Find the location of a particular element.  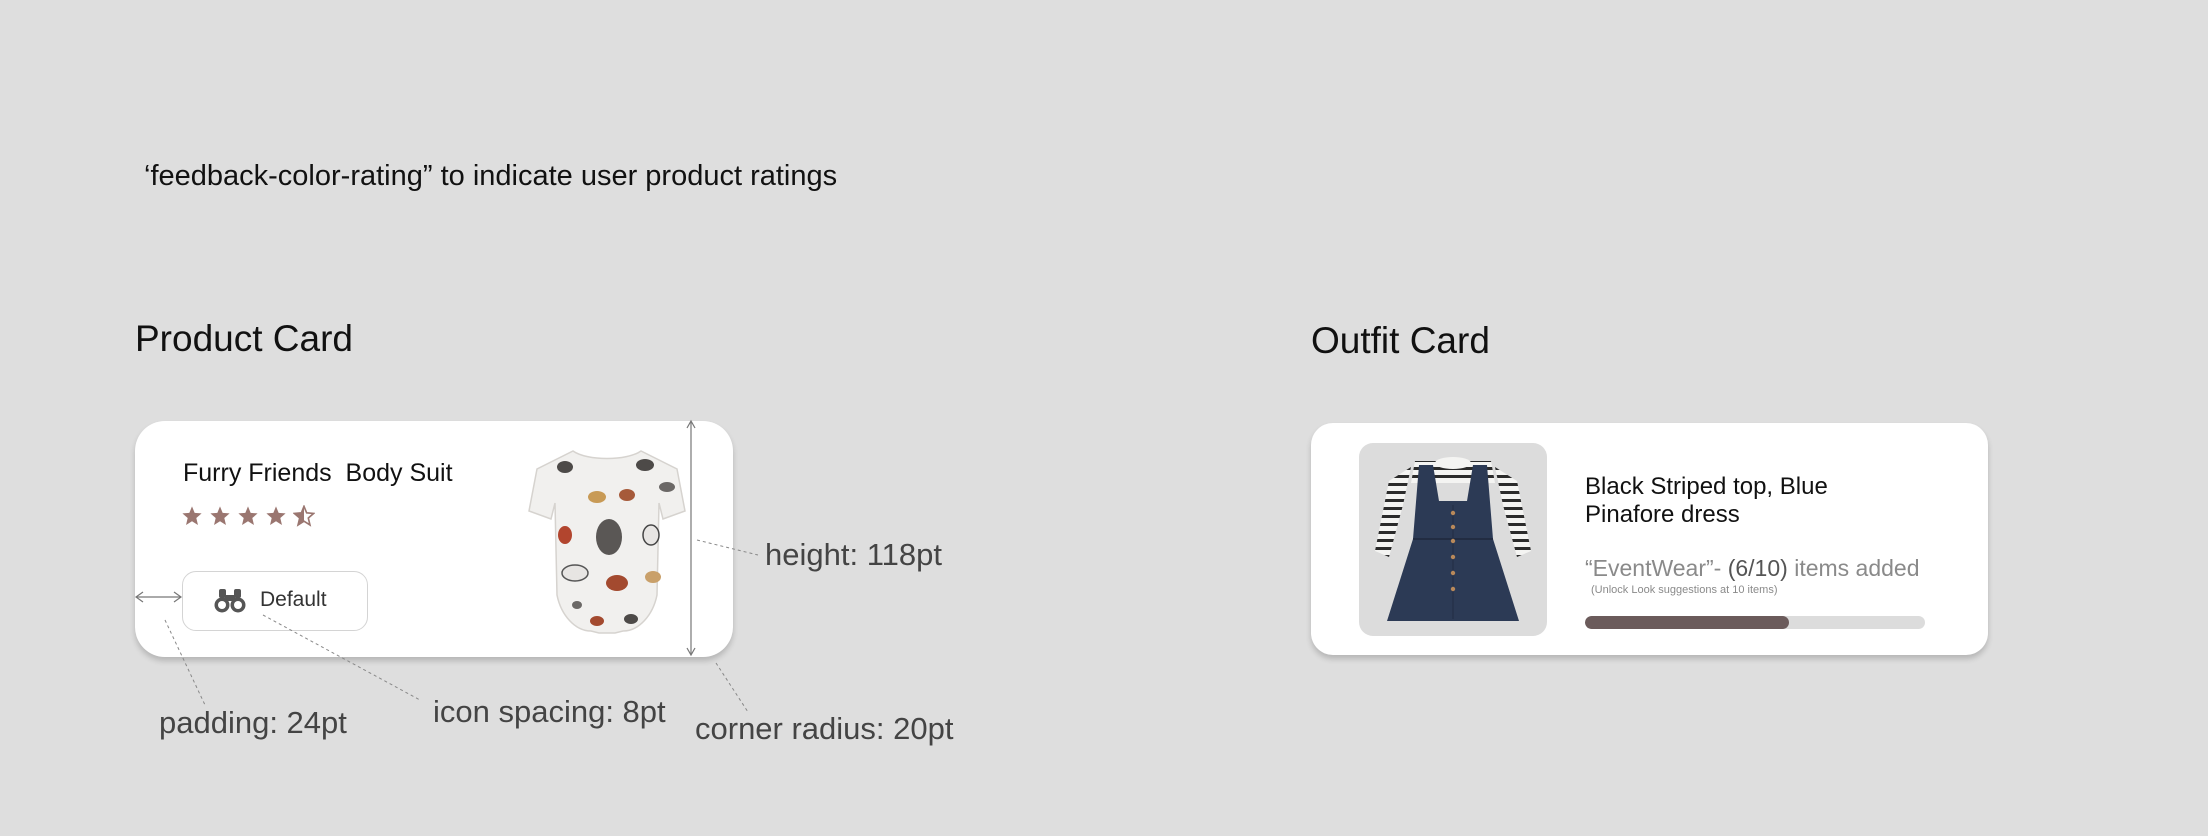

outfit-image is located at coordinates (1453, 539).